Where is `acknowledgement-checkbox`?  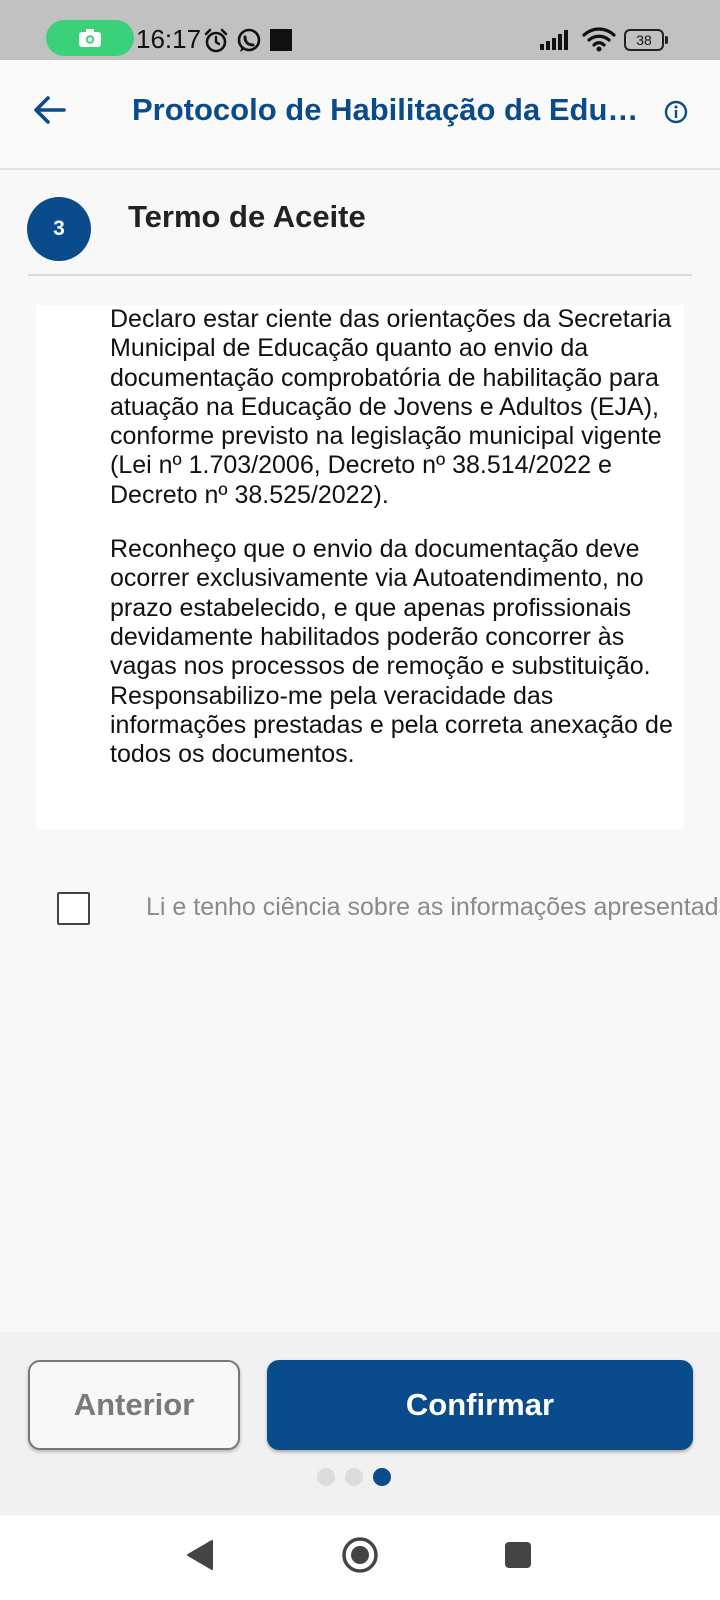 acknowledgement-checkbox is located at coordinates (73, 908).